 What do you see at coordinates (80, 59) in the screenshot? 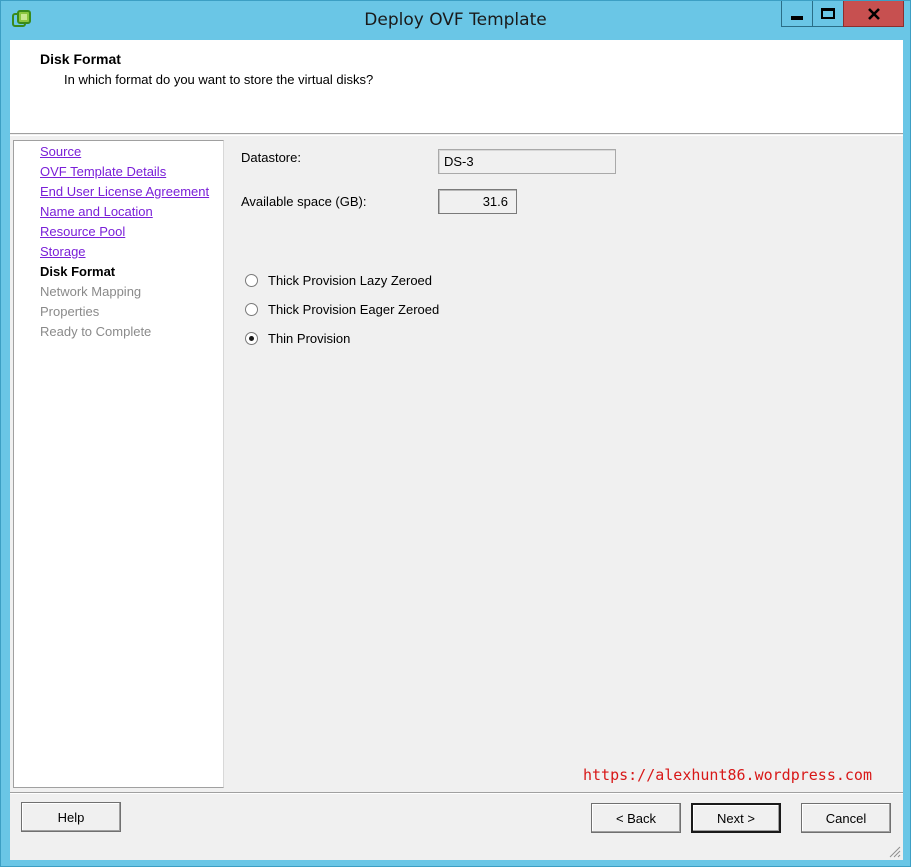
I see `step-title: Disk Format` at bounding box center [80, 59].